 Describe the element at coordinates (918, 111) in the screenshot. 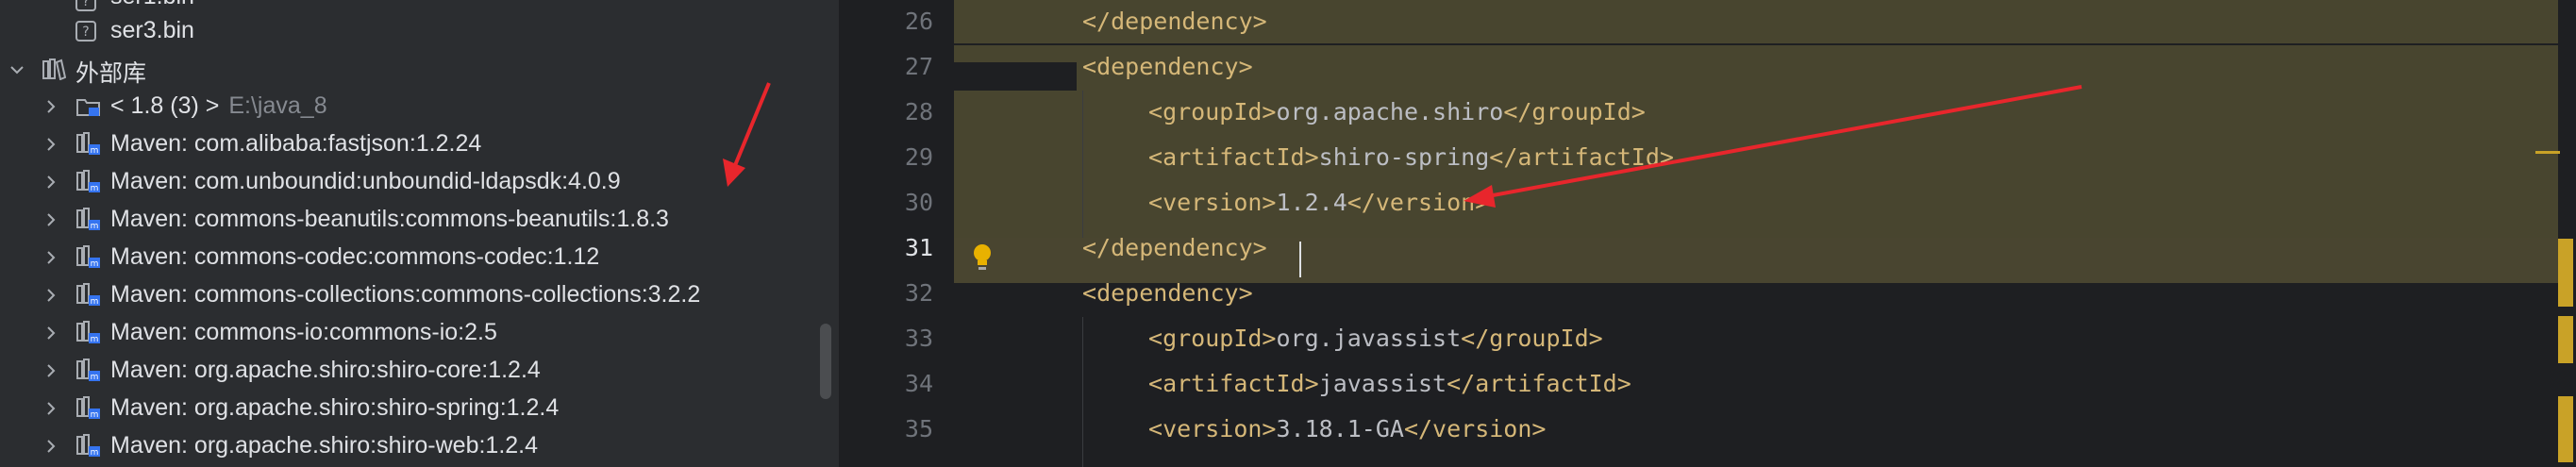

I see `line-number: 28` at that location.